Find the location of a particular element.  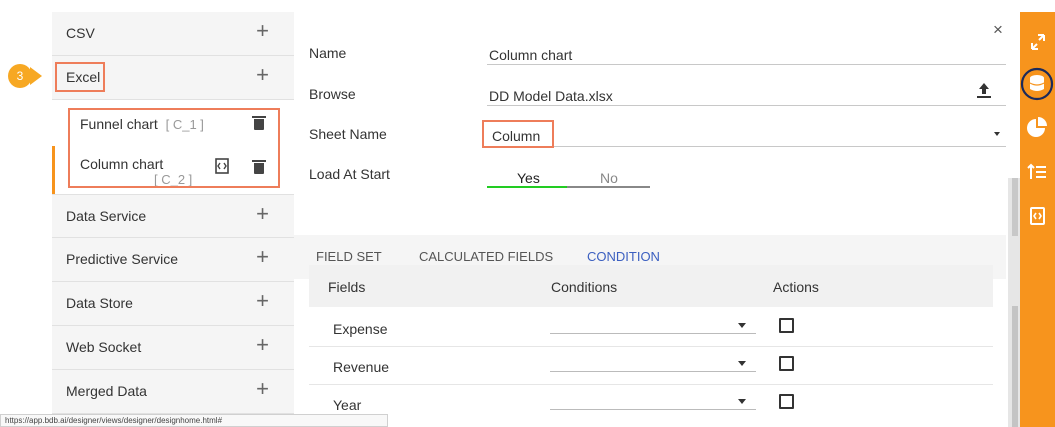

connector-row-data-store: Data Store + is located at coordinates (173, 304).